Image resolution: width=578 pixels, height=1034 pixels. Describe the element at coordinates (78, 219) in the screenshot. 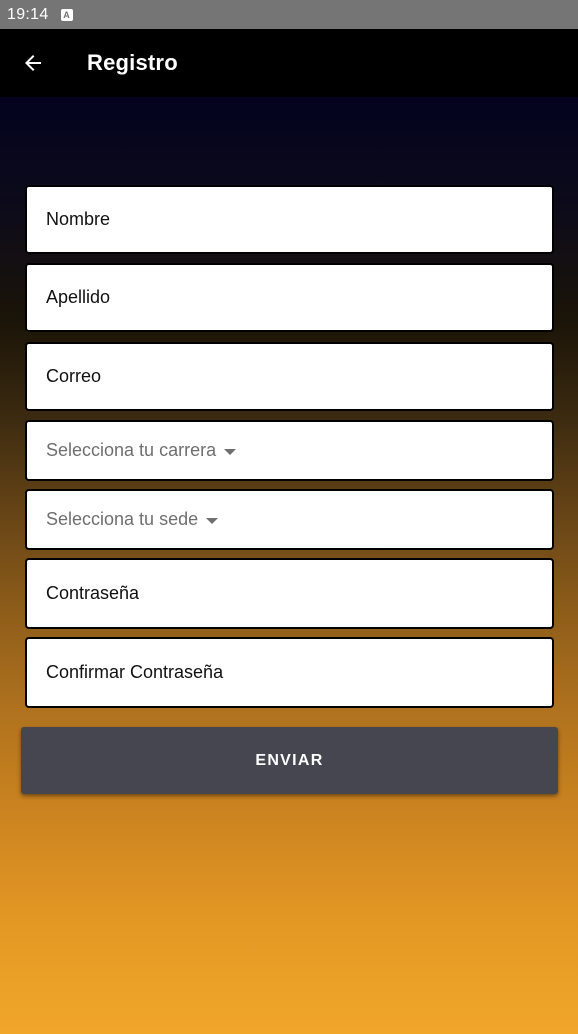

I see `nombre-placeholder: Nombre` at that location.